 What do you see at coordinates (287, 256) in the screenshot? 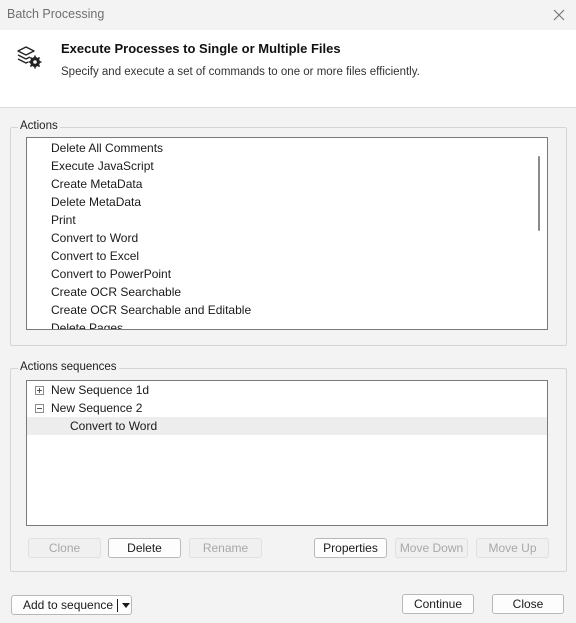
I see `action-item-convert-to-excel: Convert to Excel` at bounding box center [287, 256].